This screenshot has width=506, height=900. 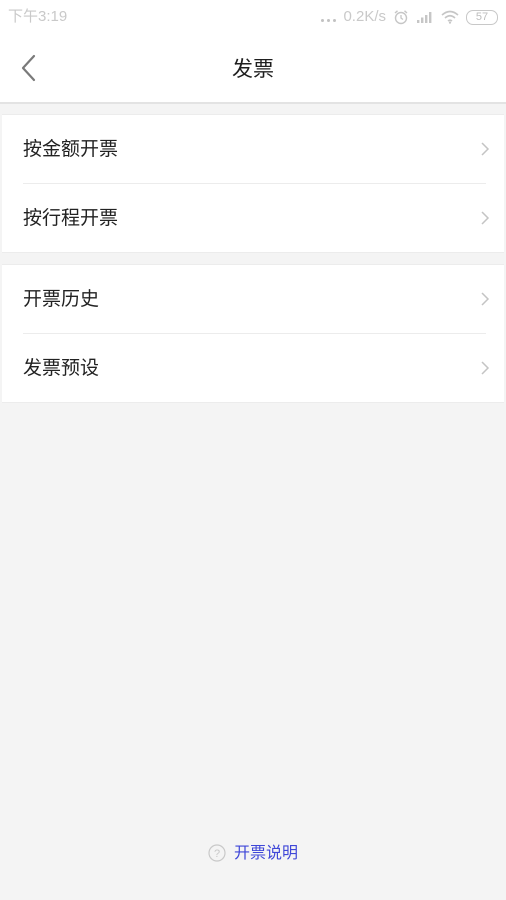 I want to click on network-speed: 0.2K/s, so click(x=364, y=16).